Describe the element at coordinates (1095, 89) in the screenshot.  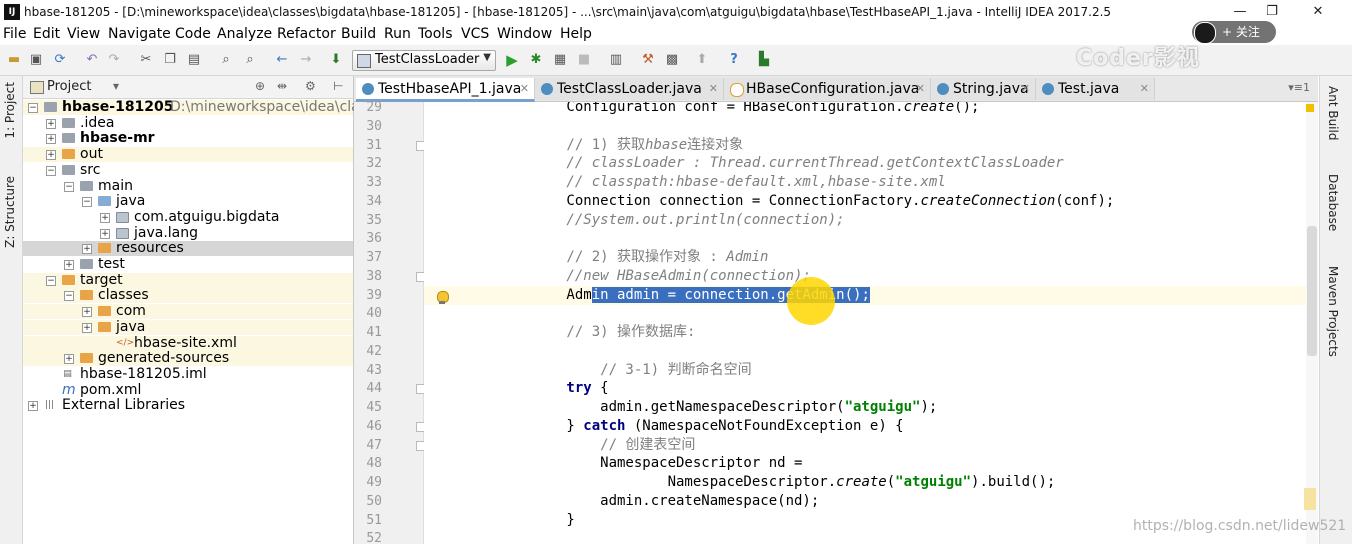
I see `editor-tab: Test.java ✕` at that location.